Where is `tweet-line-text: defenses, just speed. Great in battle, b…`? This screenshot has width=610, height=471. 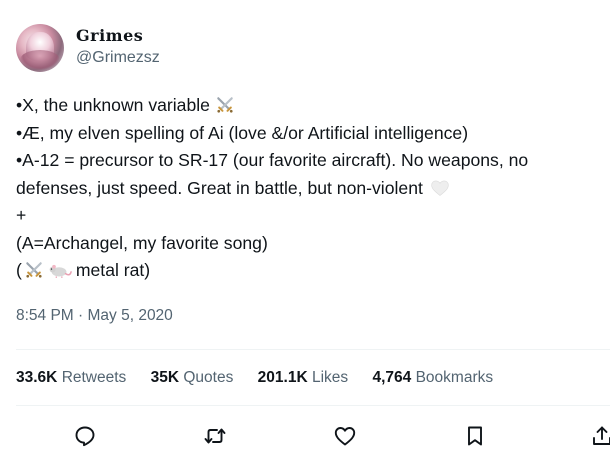 tweet-line-text: defenses, just speed. Great in battle, b… is located at coordinates (219, 187).